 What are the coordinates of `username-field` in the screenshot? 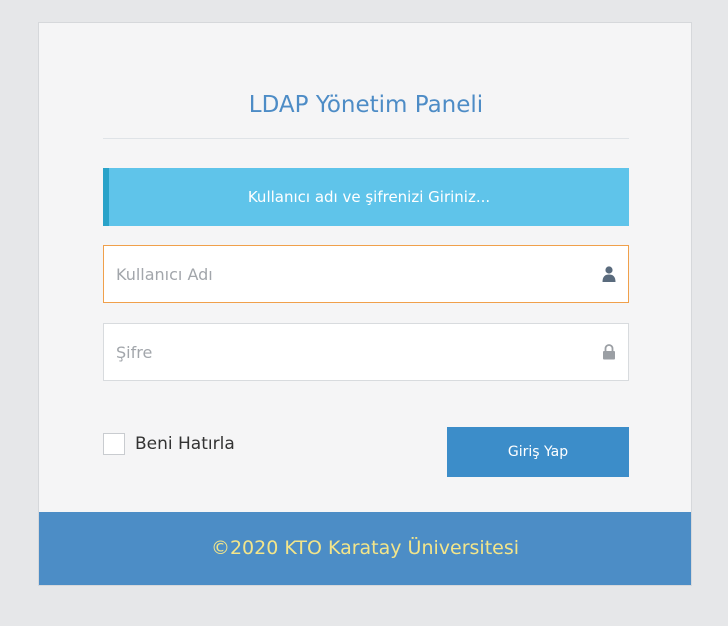 It's located at (366, 274).